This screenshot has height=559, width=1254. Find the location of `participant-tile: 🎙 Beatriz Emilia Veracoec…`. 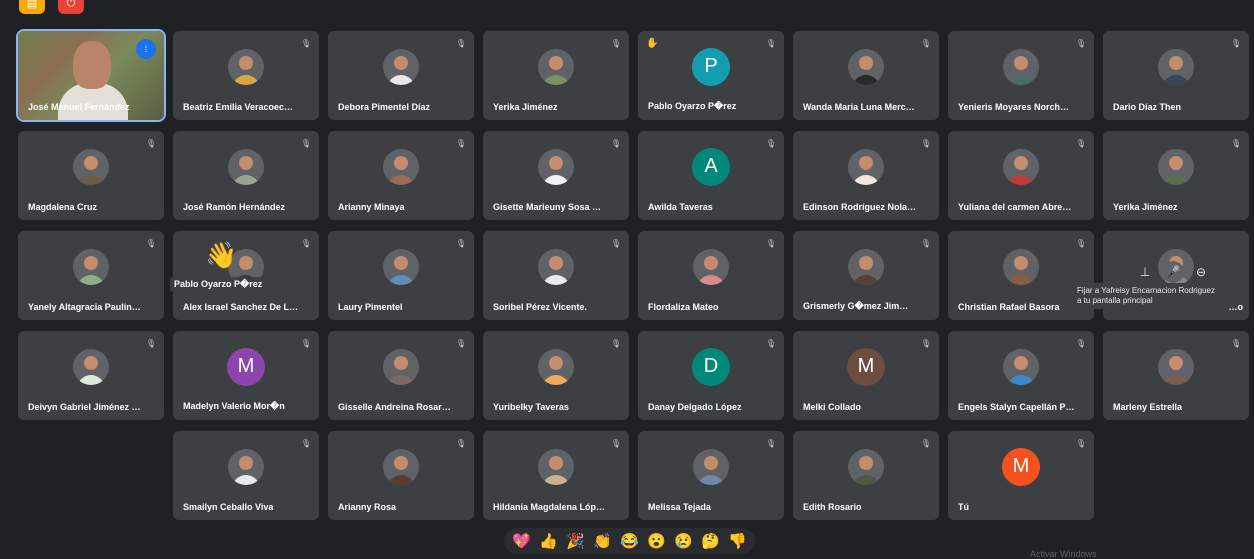

participant-tile: 🎙 Beatriz Emilia Veracoec… is located at coordinates (246, 75).